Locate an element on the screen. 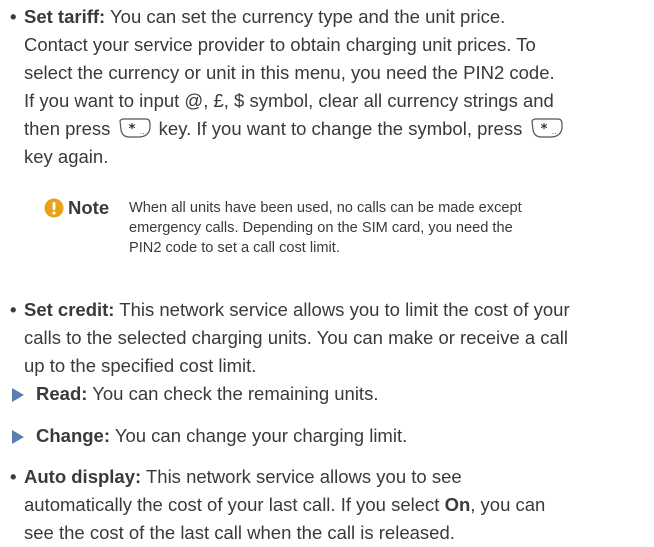 This screenshot has width=654, height=547. note-line3: PIN2 code to set a call cost limit. is located at coordinates (234, 248).